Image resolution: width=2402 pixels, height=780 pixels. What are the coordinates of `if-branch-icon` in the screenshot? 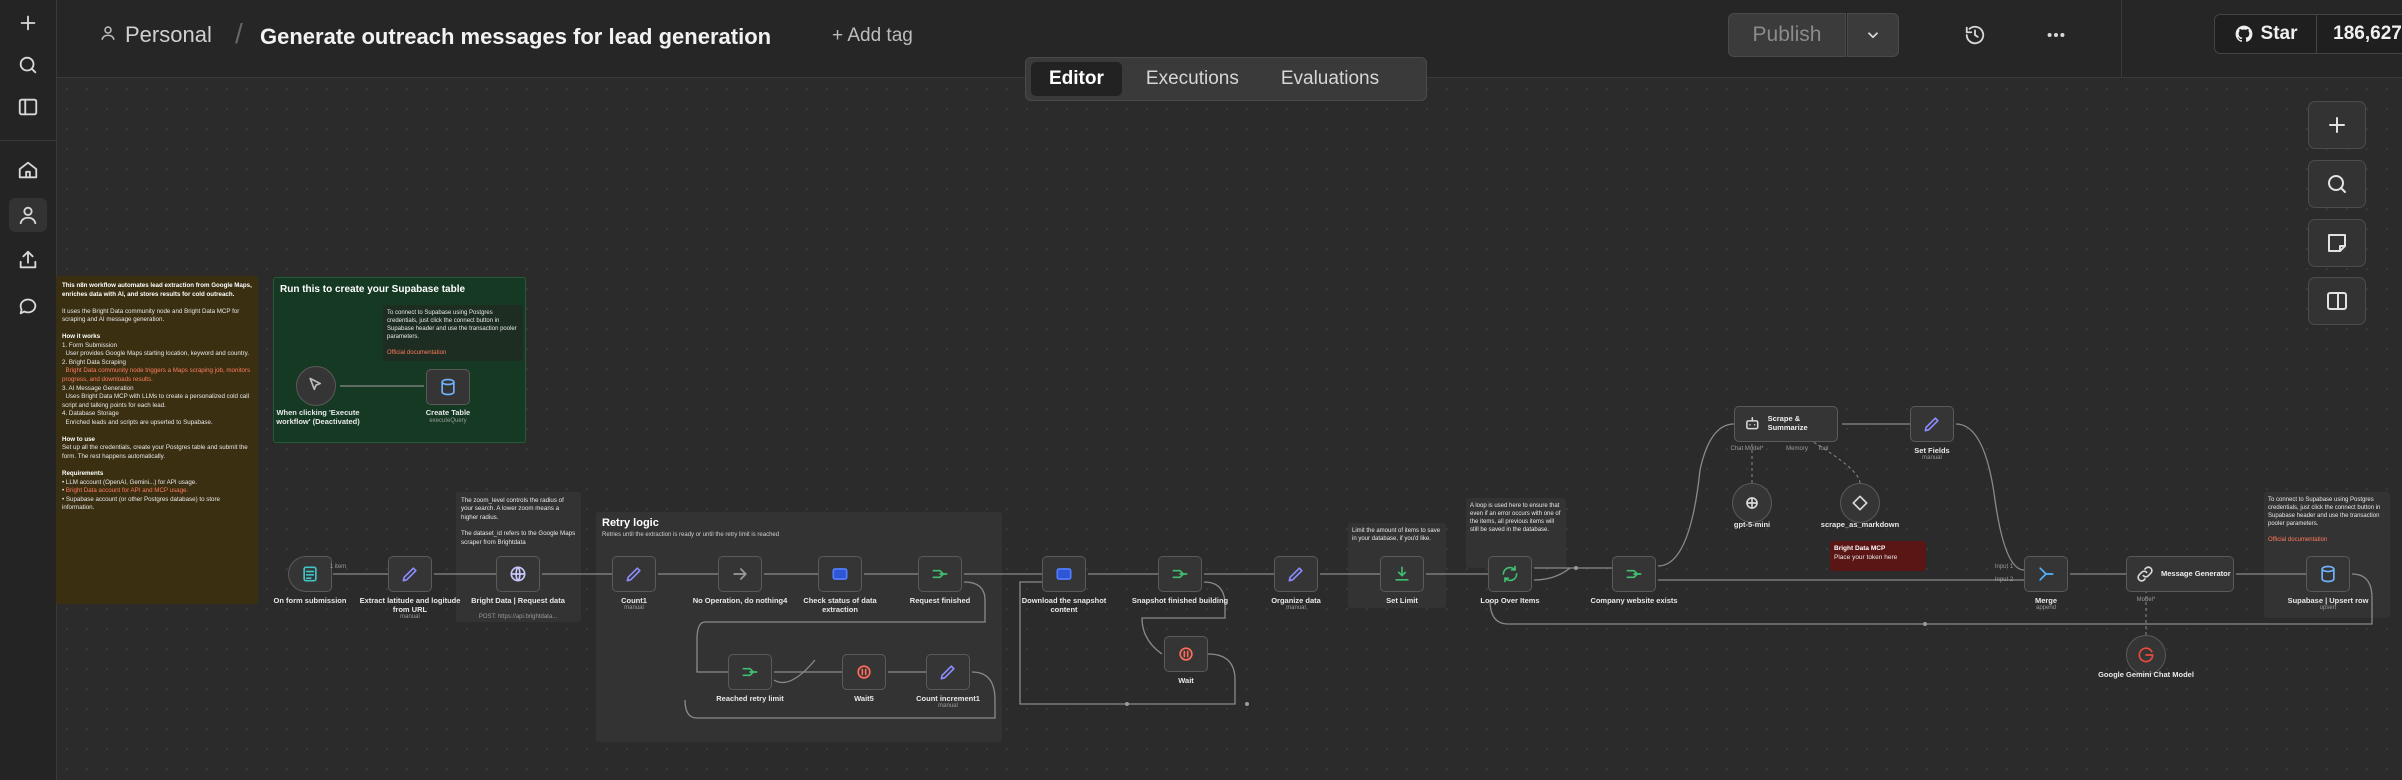 It's located at (750, 672).